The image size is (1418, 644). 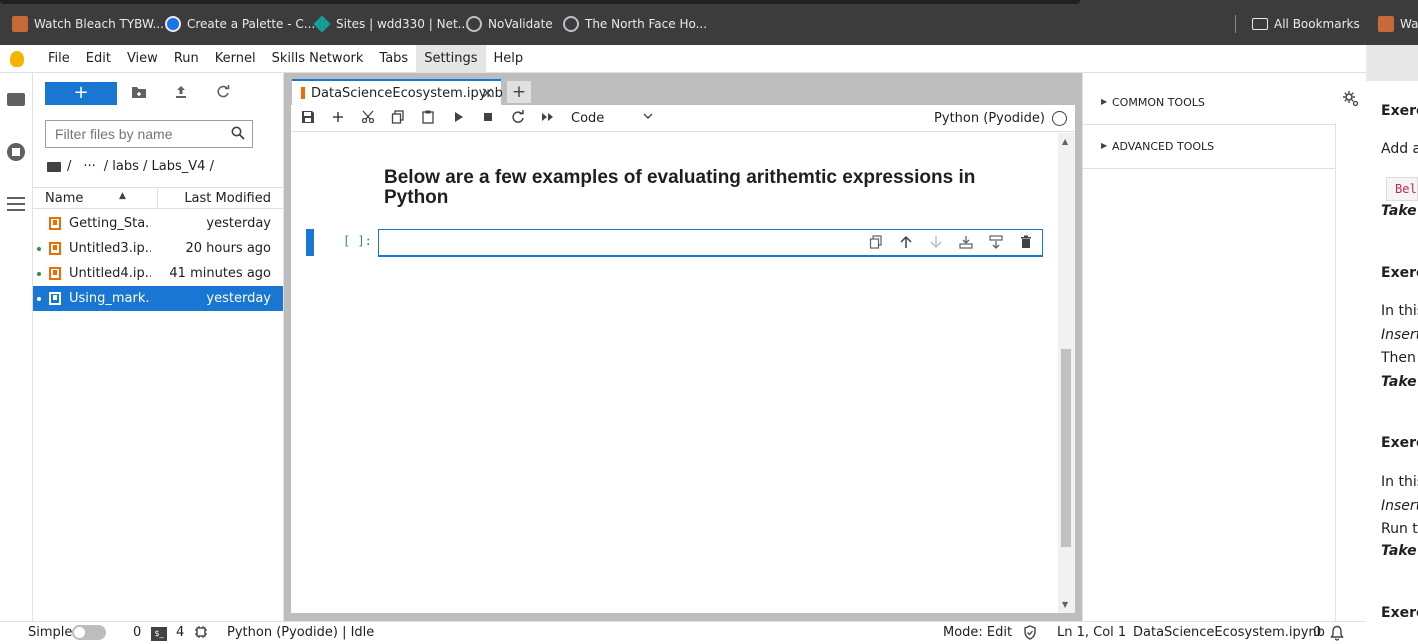 What do you see at coordinates (81, 93) in the screenshot?
I see `new-launcher-button: +` at bounding box center [81, 93].